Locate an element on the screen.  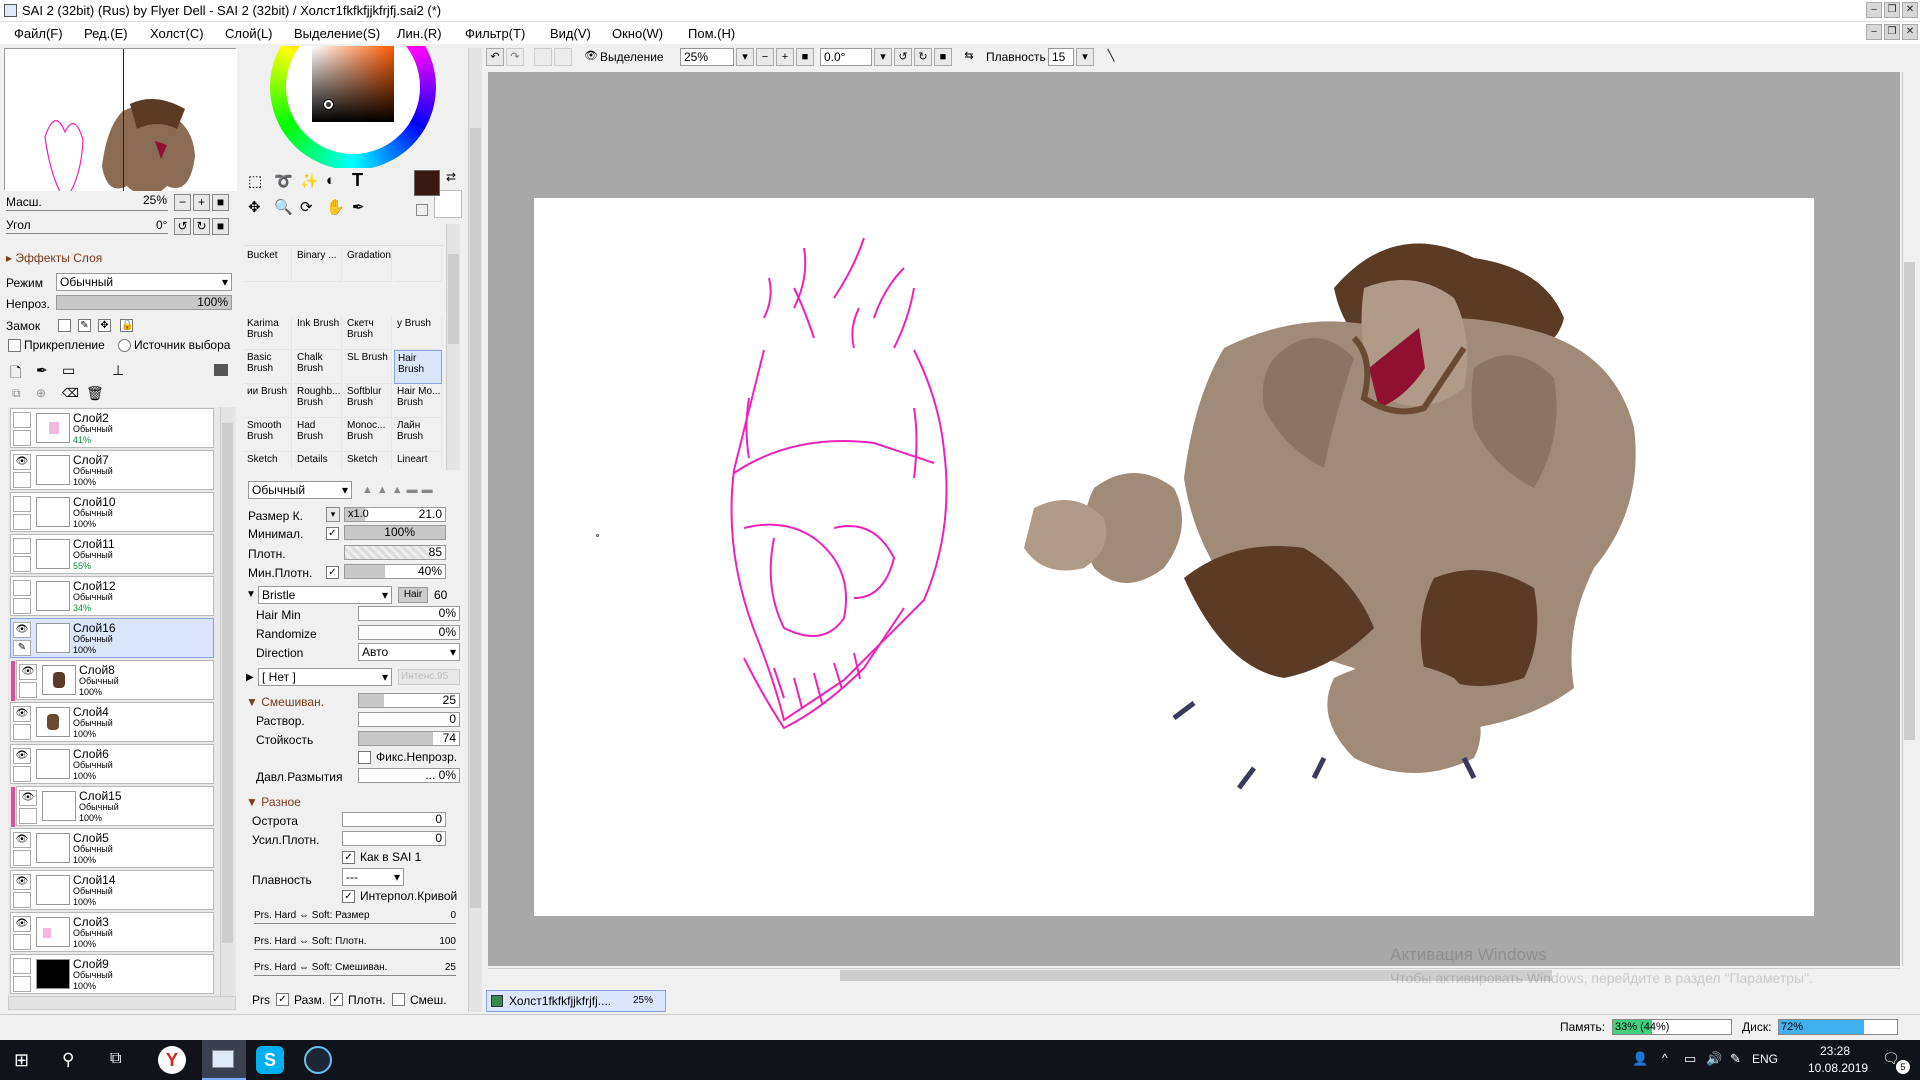
merge-down-icon: ⊕ is located at coordinates (41, 393).